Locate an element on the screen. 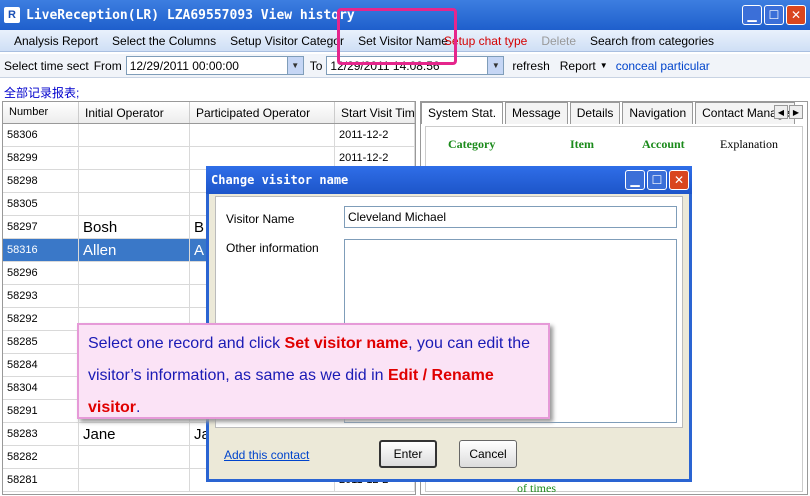 This screenshot has height=496, width=810. table-cell-num: 58292 is located at coordinates (41, 319).